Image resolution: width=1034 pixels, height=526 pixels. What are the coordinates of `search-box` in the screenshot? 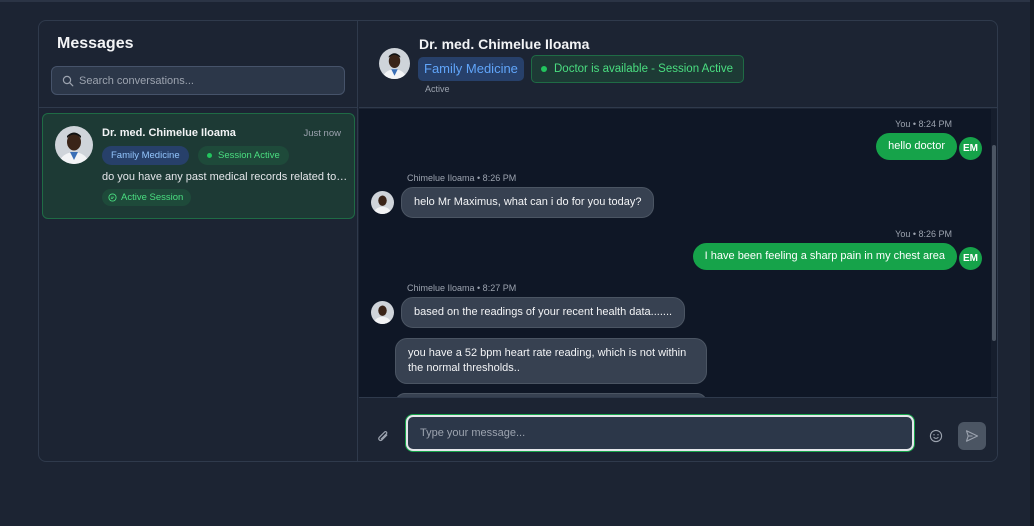 It's located at (198, 80).